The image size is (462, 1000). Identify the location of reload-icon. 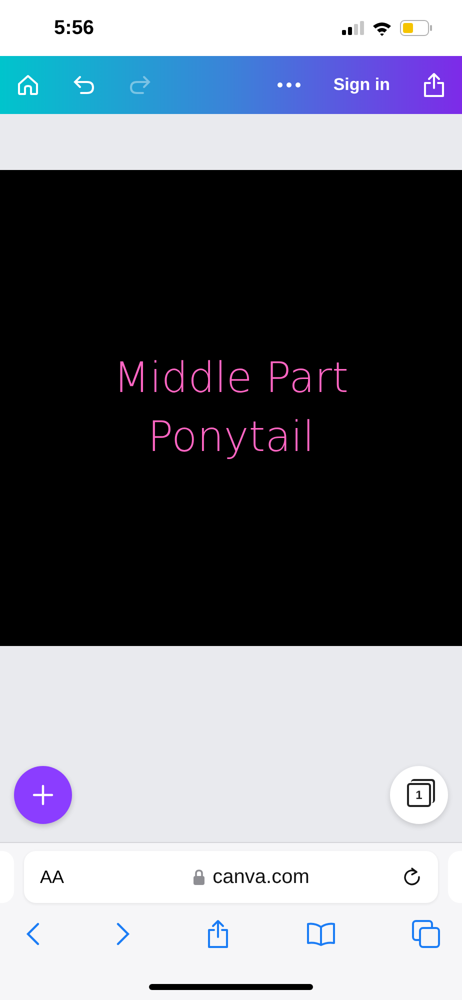
(412, 877).